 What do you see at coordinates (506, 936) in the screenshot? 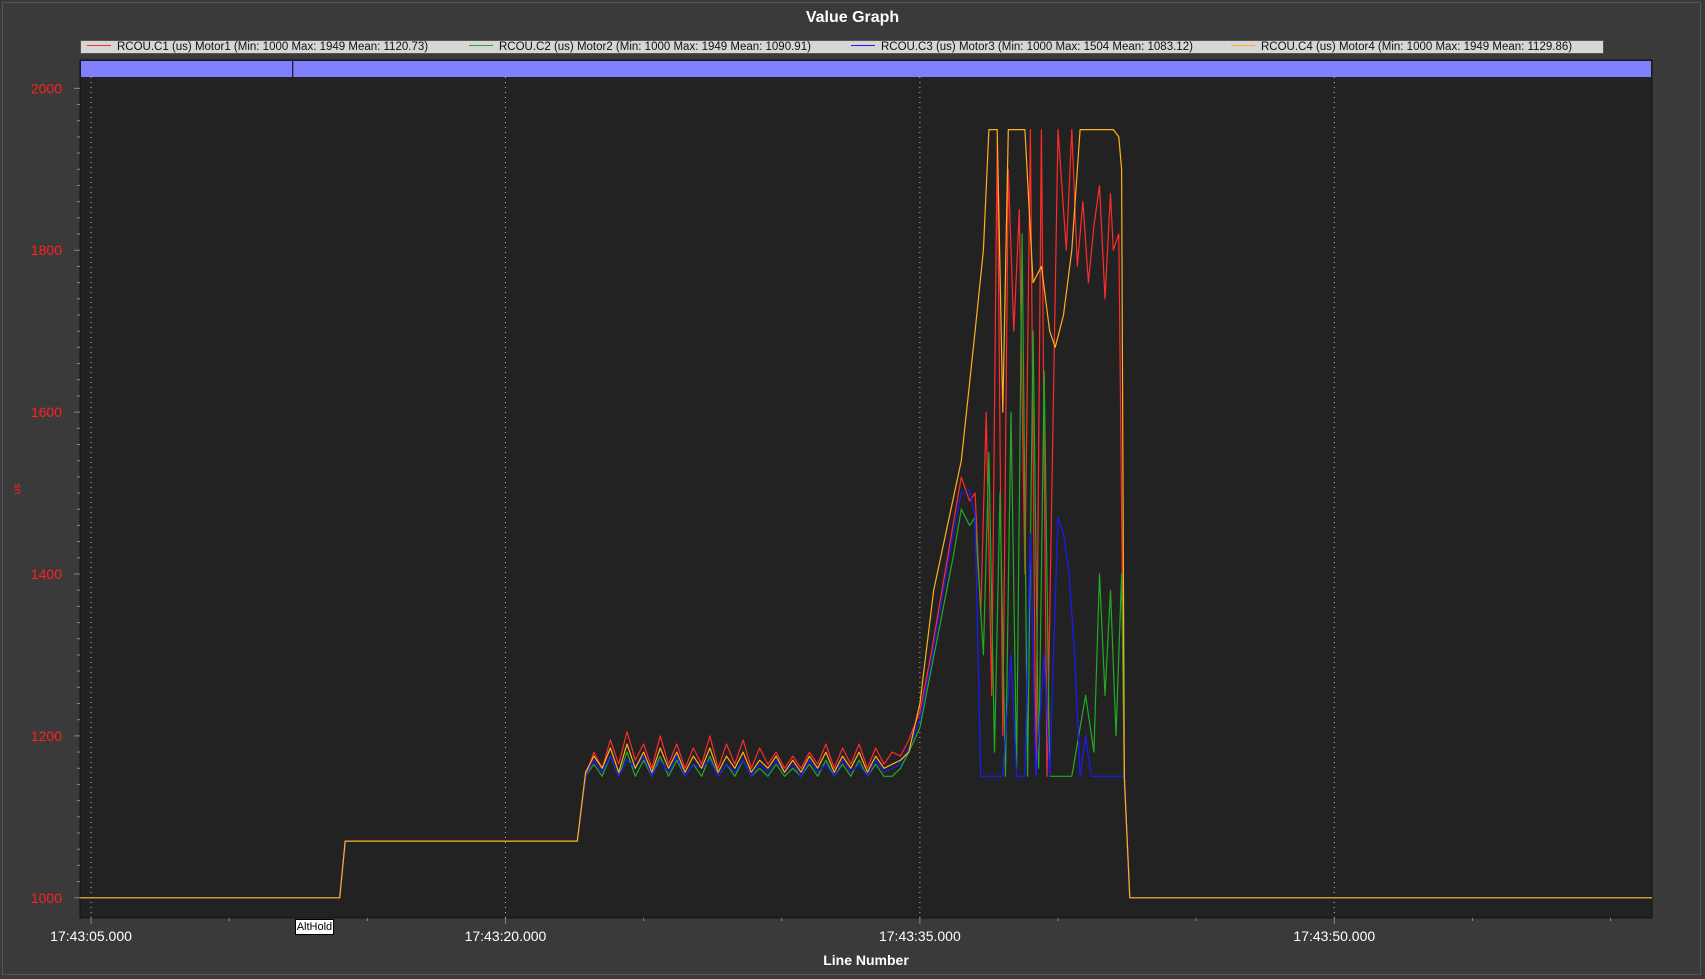
I see `x-tick-label: 17:43:20.000` at bounding box center [506, 936].